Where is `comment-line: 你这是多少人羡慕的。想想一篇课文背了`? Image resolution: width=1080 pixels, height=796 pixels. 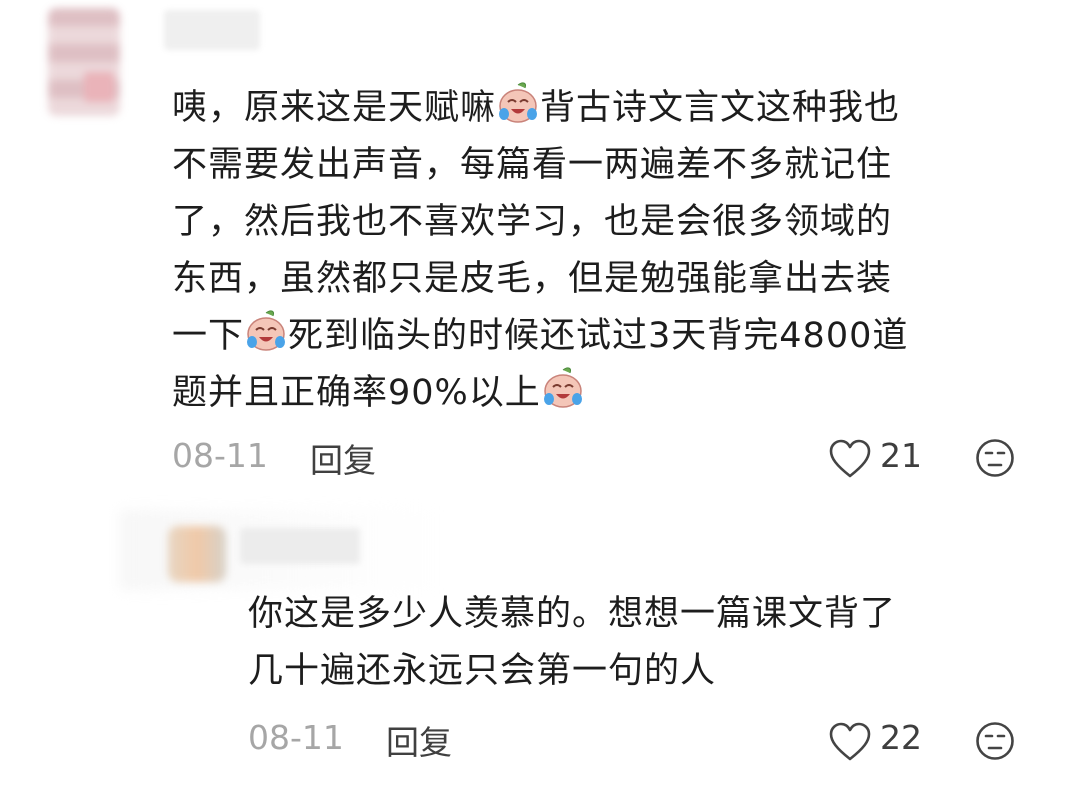
comment-line: 你这是多少人羡慕的。想想一篇课文背了 is located at coordinates (572, 614).